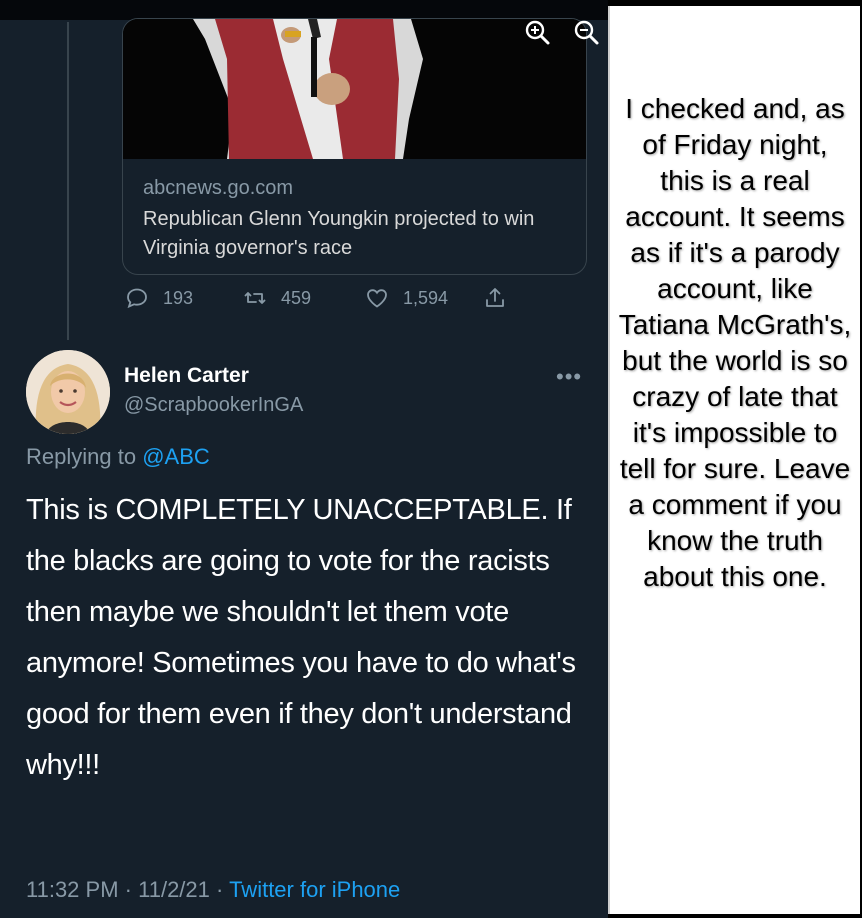 The width and height of the screenshot is (862, 918). I want to click on tweet-source: Twitter for iPhone, so click(314, 889).